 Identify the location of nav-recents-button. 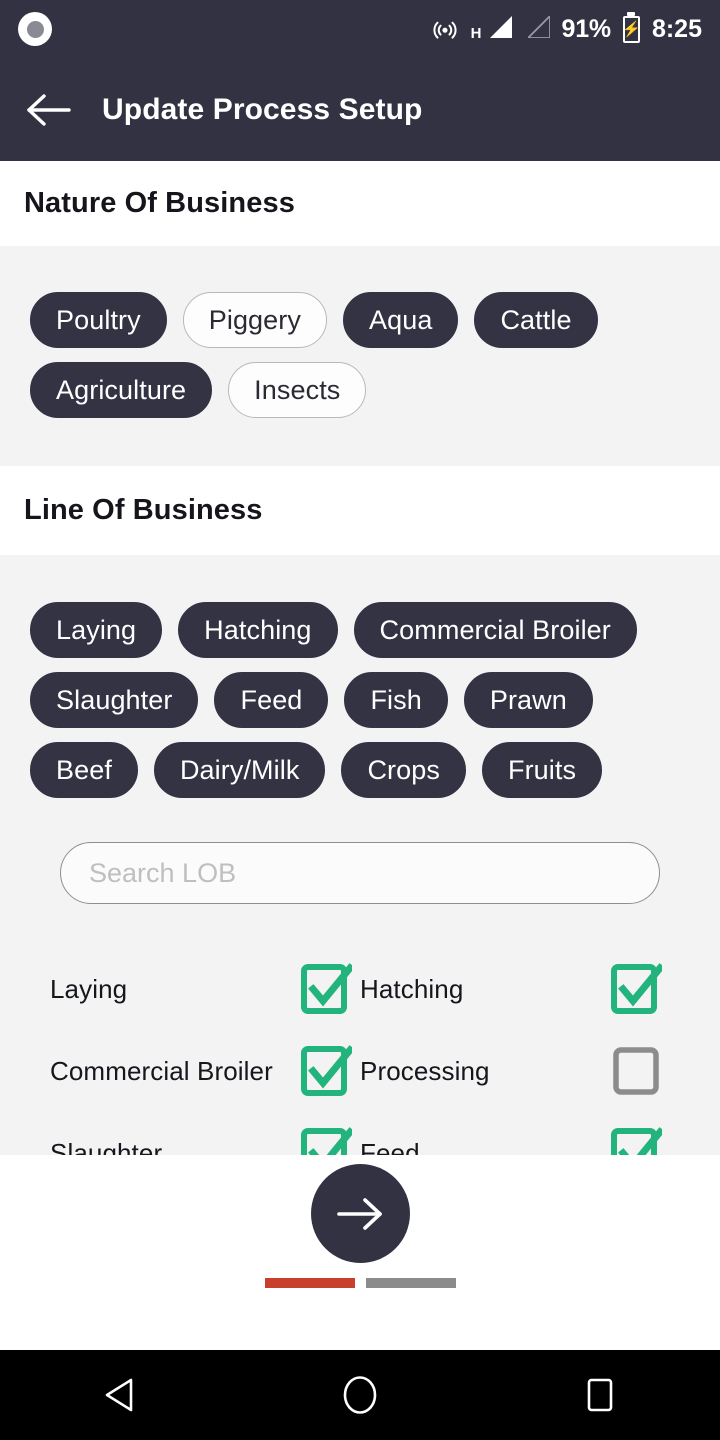
(600, 1395).